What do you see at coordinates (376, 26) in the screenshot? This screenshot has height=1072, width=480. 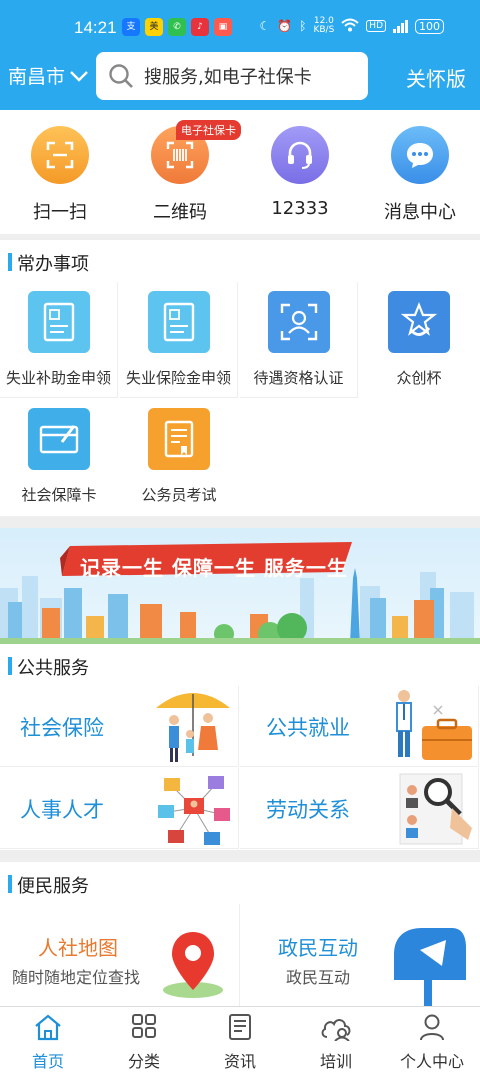 I see `hd-icon: HD` at bounding box center [376, 26].